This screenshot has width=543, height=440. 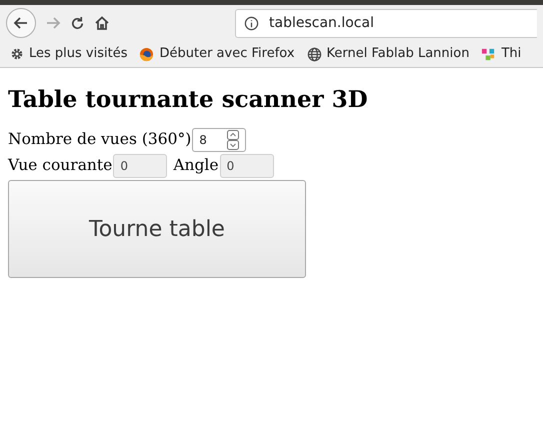 I want to click on reload-icon, so click(x=77, y=23).